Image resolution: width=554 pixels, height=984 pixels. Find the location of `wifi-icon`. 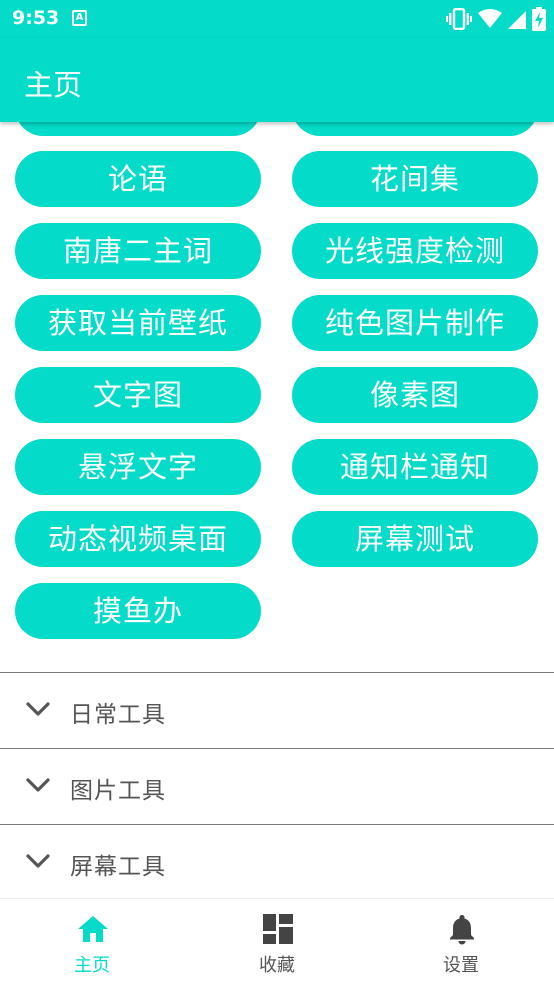

wifi-icon is located at coordinates (490, 18).